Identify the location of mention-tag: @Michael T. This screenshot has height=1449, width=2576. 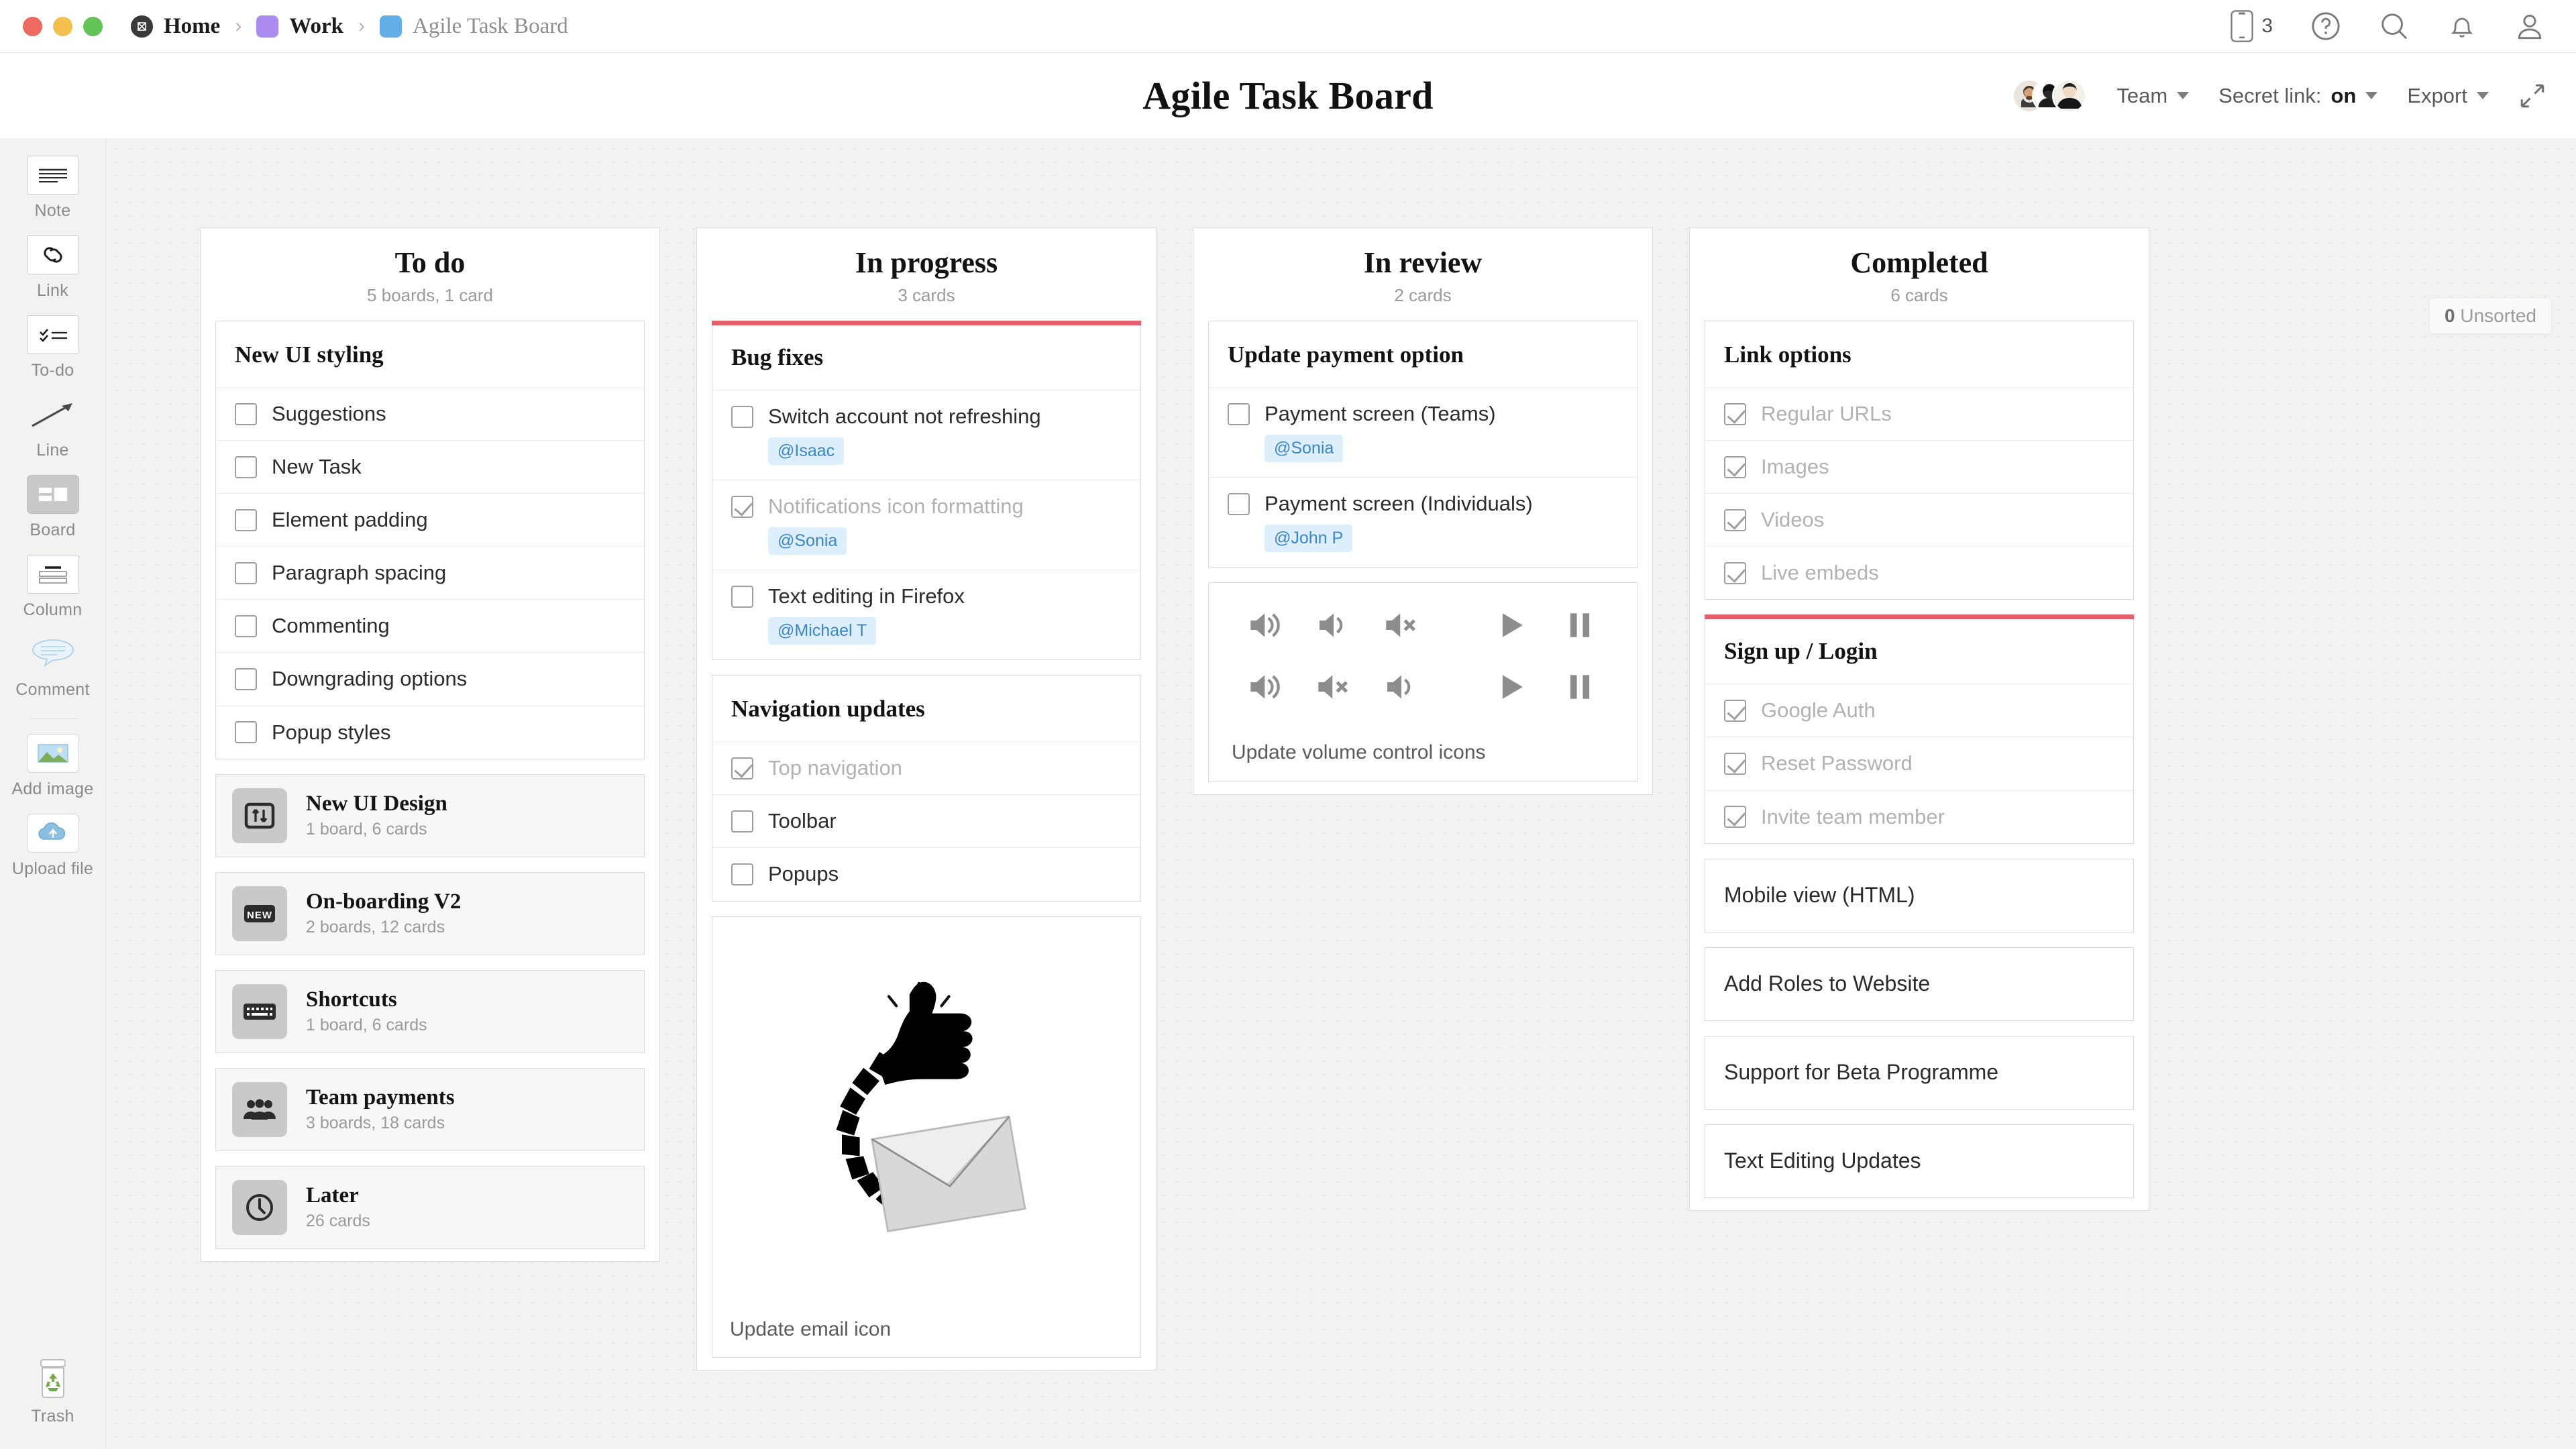
(822, 631).